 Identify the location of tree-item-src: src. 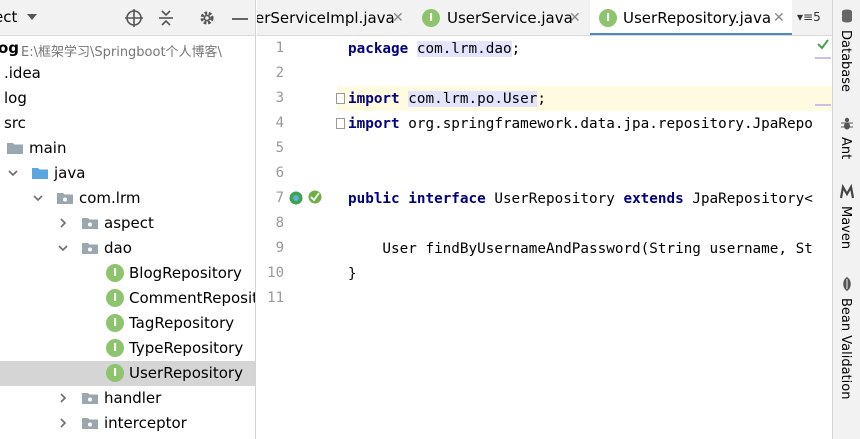
(127, 123).